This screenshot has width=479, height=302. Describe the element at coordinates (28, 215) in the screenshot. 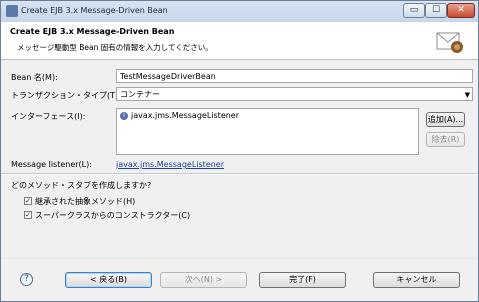

I see `superclass-constructor-checkbox: ✓` at that location.